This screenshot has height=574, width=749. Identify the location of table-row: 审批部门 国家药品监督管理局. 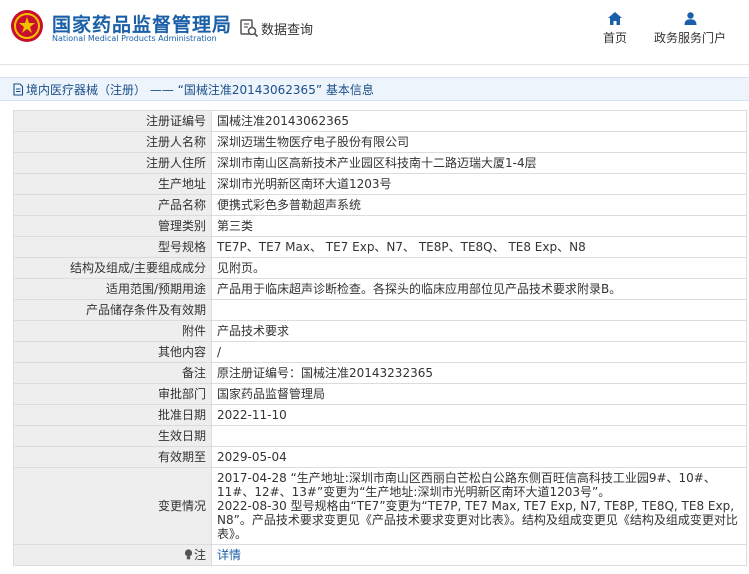
(380, 394).